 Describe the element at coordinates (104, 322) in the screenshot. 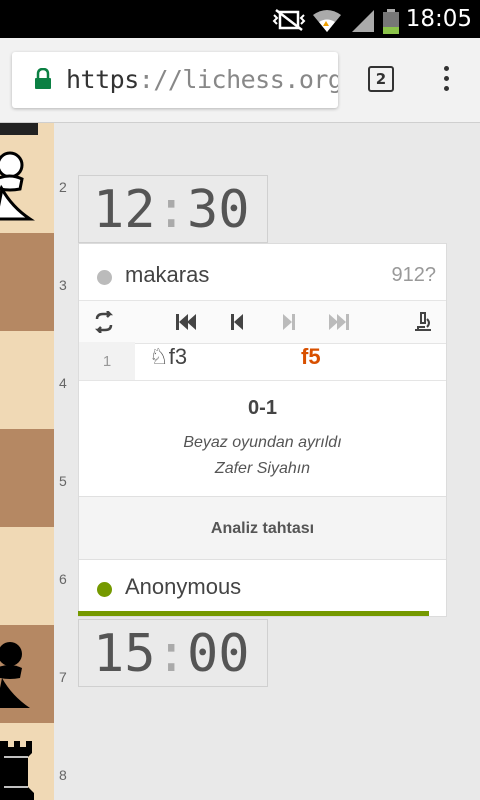

I see `flip-board-icon` at that location.